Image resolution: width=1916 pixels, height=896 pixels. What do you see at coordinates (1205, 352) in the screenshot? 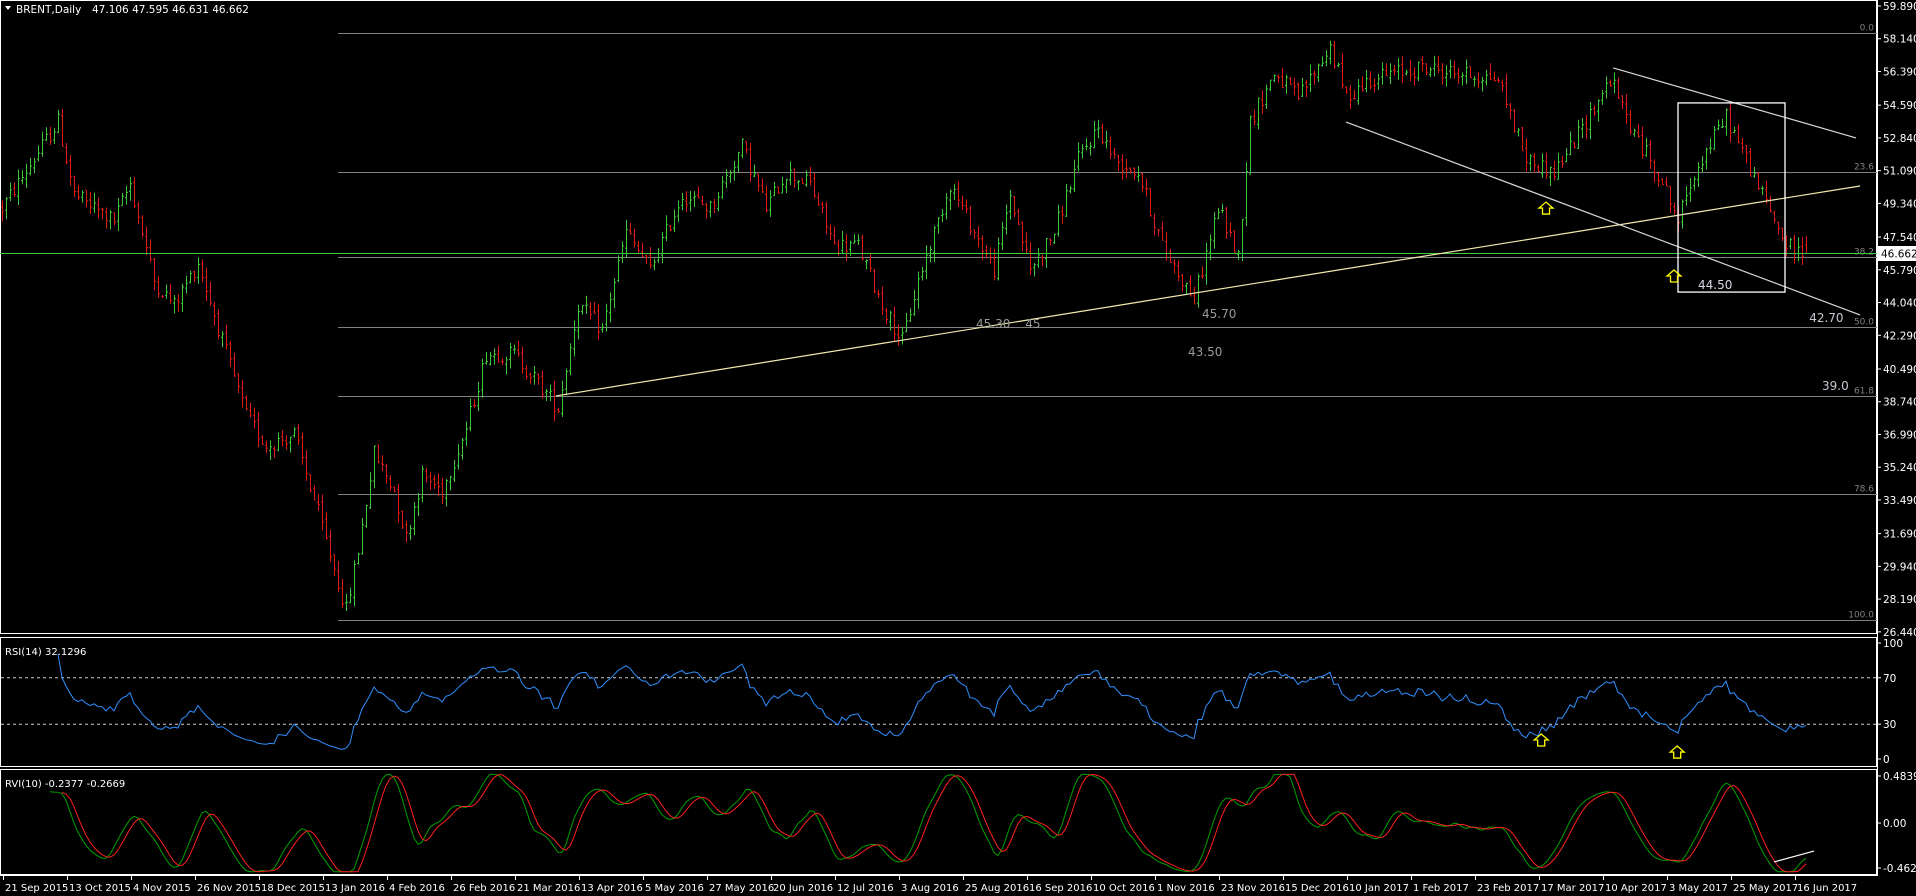
I see `price-annotation: 43.50` at bounding box center [1205, 352].